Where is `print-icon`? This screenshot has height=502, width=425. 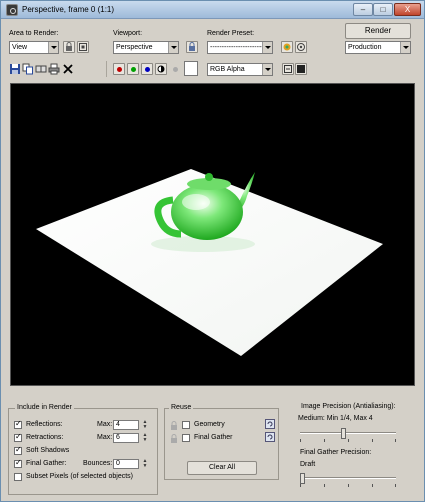
print-icon is located at coordinates (54, 69).